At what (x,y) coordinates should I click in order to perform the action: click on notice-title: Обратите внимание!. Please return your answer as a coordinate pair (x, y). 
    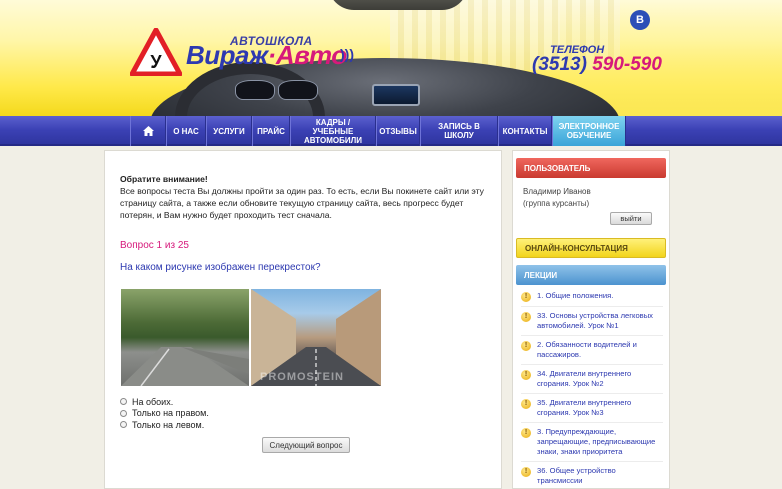
    Looking at the image, I should click on (164, 179).